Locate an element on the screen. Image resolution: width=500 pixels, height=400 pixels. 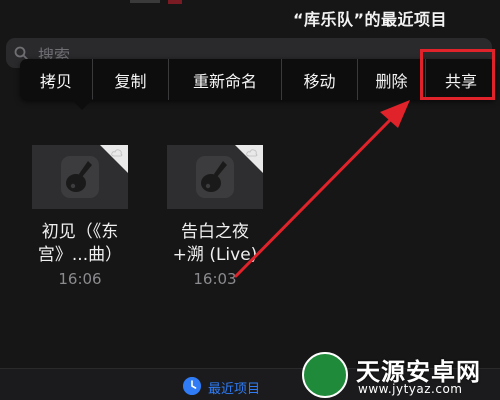
menu-item-delete: 删除 is located at coordinates (392, 79).